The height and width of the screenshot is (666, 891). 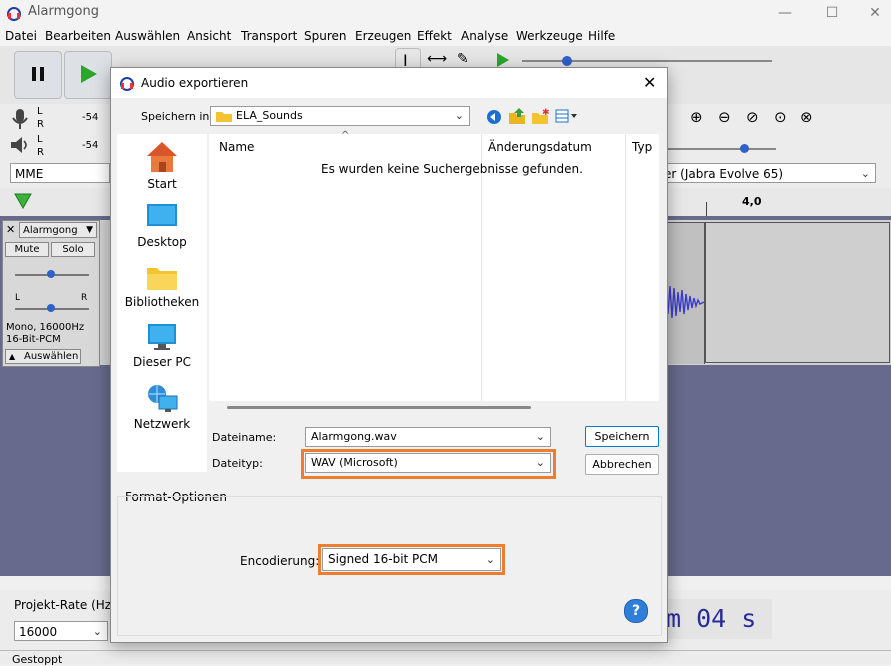 I want to click on place-start: Start, so click(x=162, y=165).